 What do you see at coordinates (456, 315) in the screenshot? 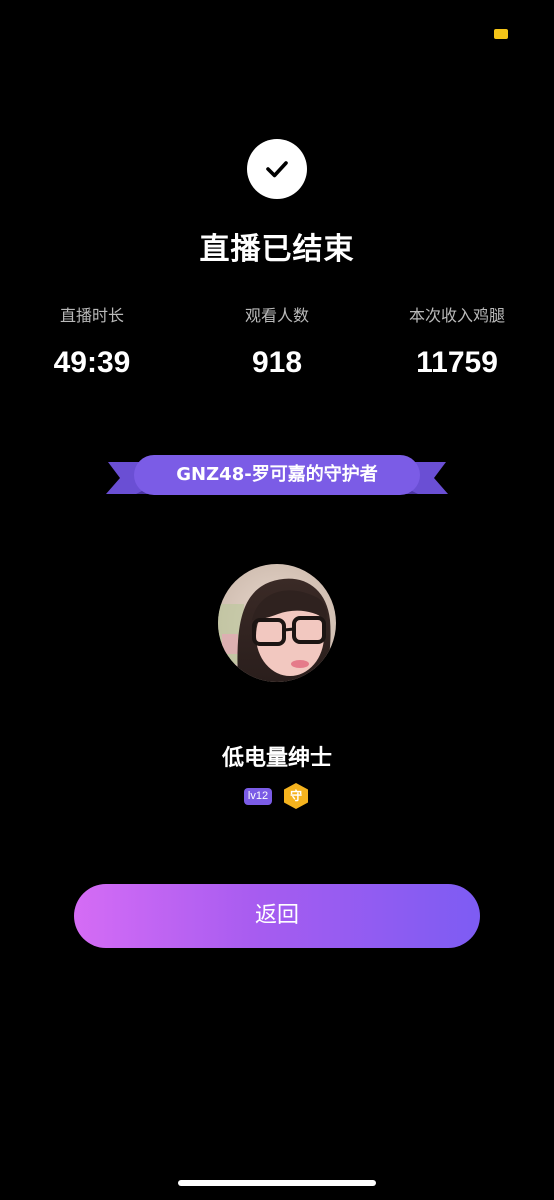
I see `stat-label: 本次收入鸡腿` at bounding box center [456, 315].